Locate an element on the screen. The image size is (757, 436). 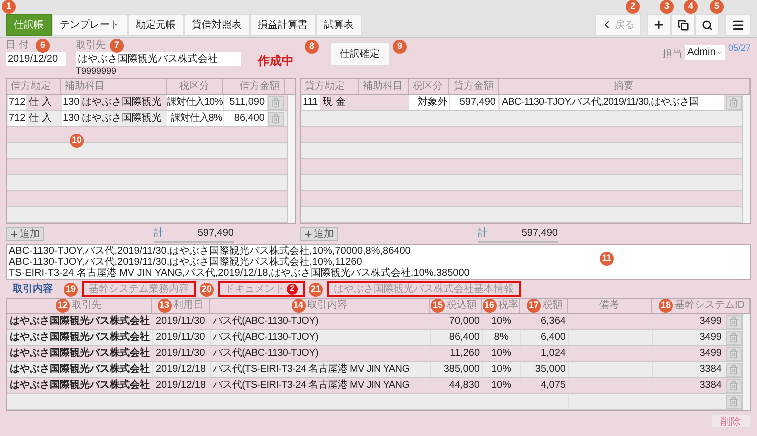
chevron-down-icon is located at coordinates (720, 52).